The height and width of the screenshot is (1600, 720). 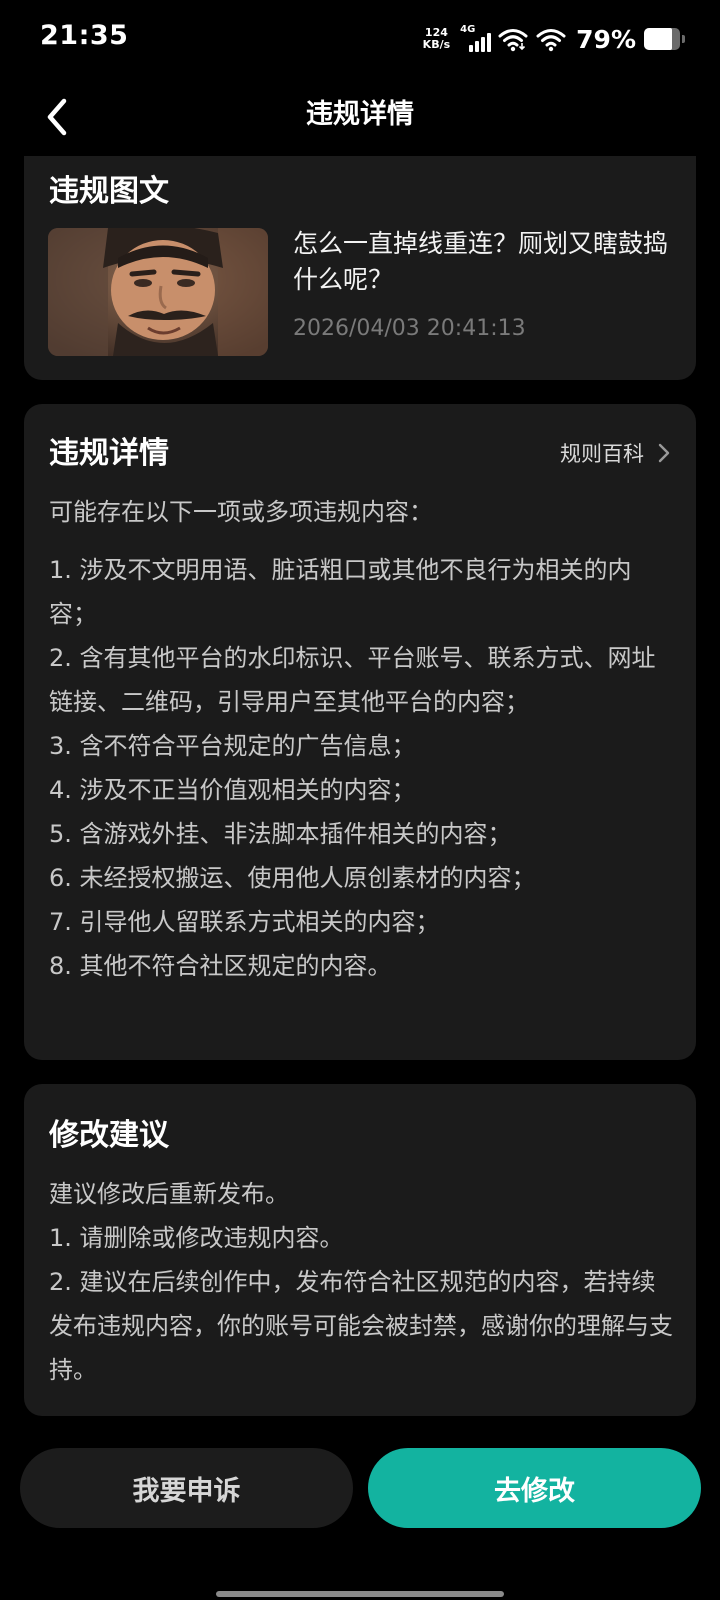 I want to click on violation-item: 5. 含游戏外挂、非法脚本插件相关的内容；, so click(x=280, y=834).